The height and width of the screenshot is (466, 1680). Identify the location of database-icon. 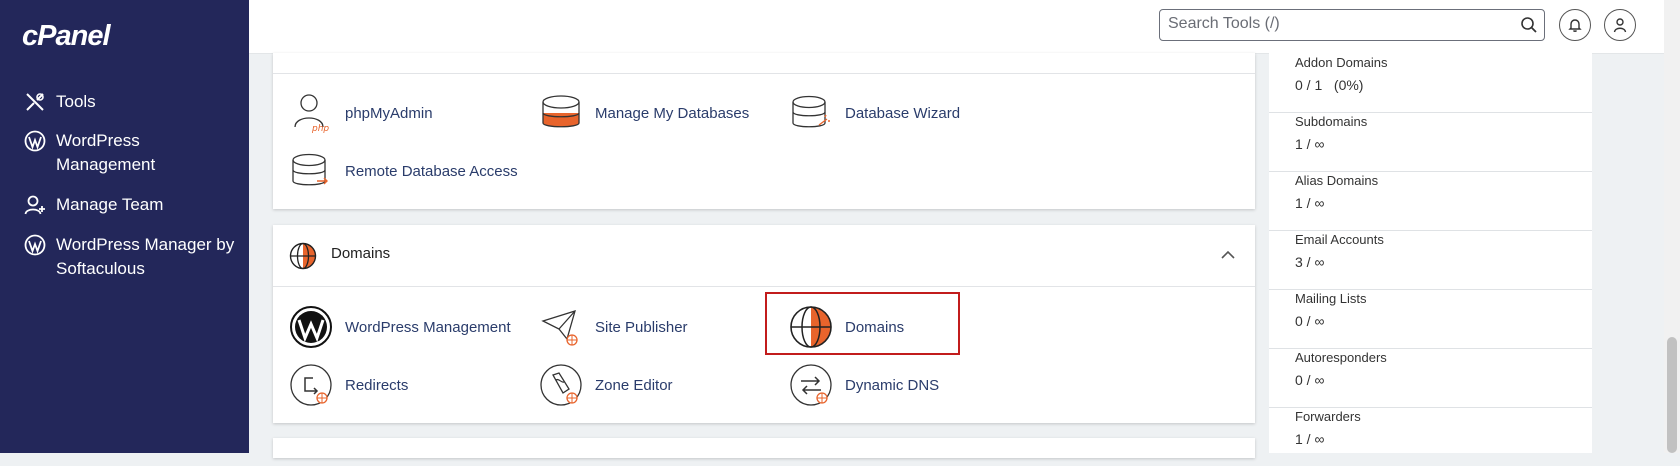
(561, 111).